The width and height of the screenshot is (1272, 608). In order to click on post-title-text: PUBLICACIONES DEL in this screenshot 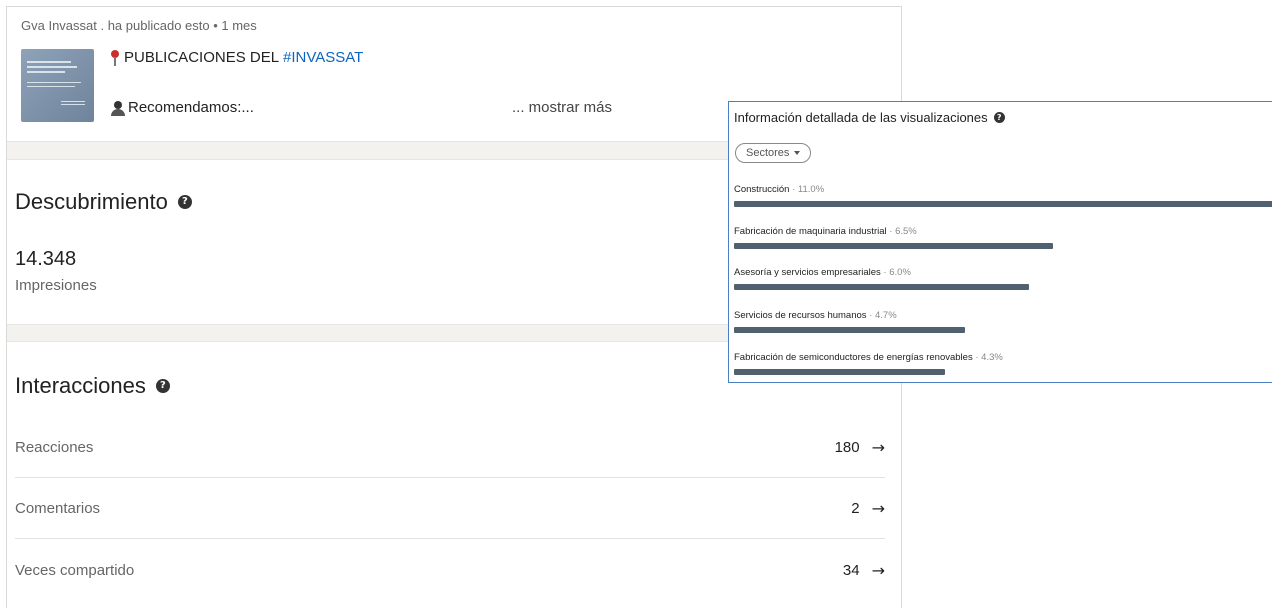, I will do `click(202, 57)`.